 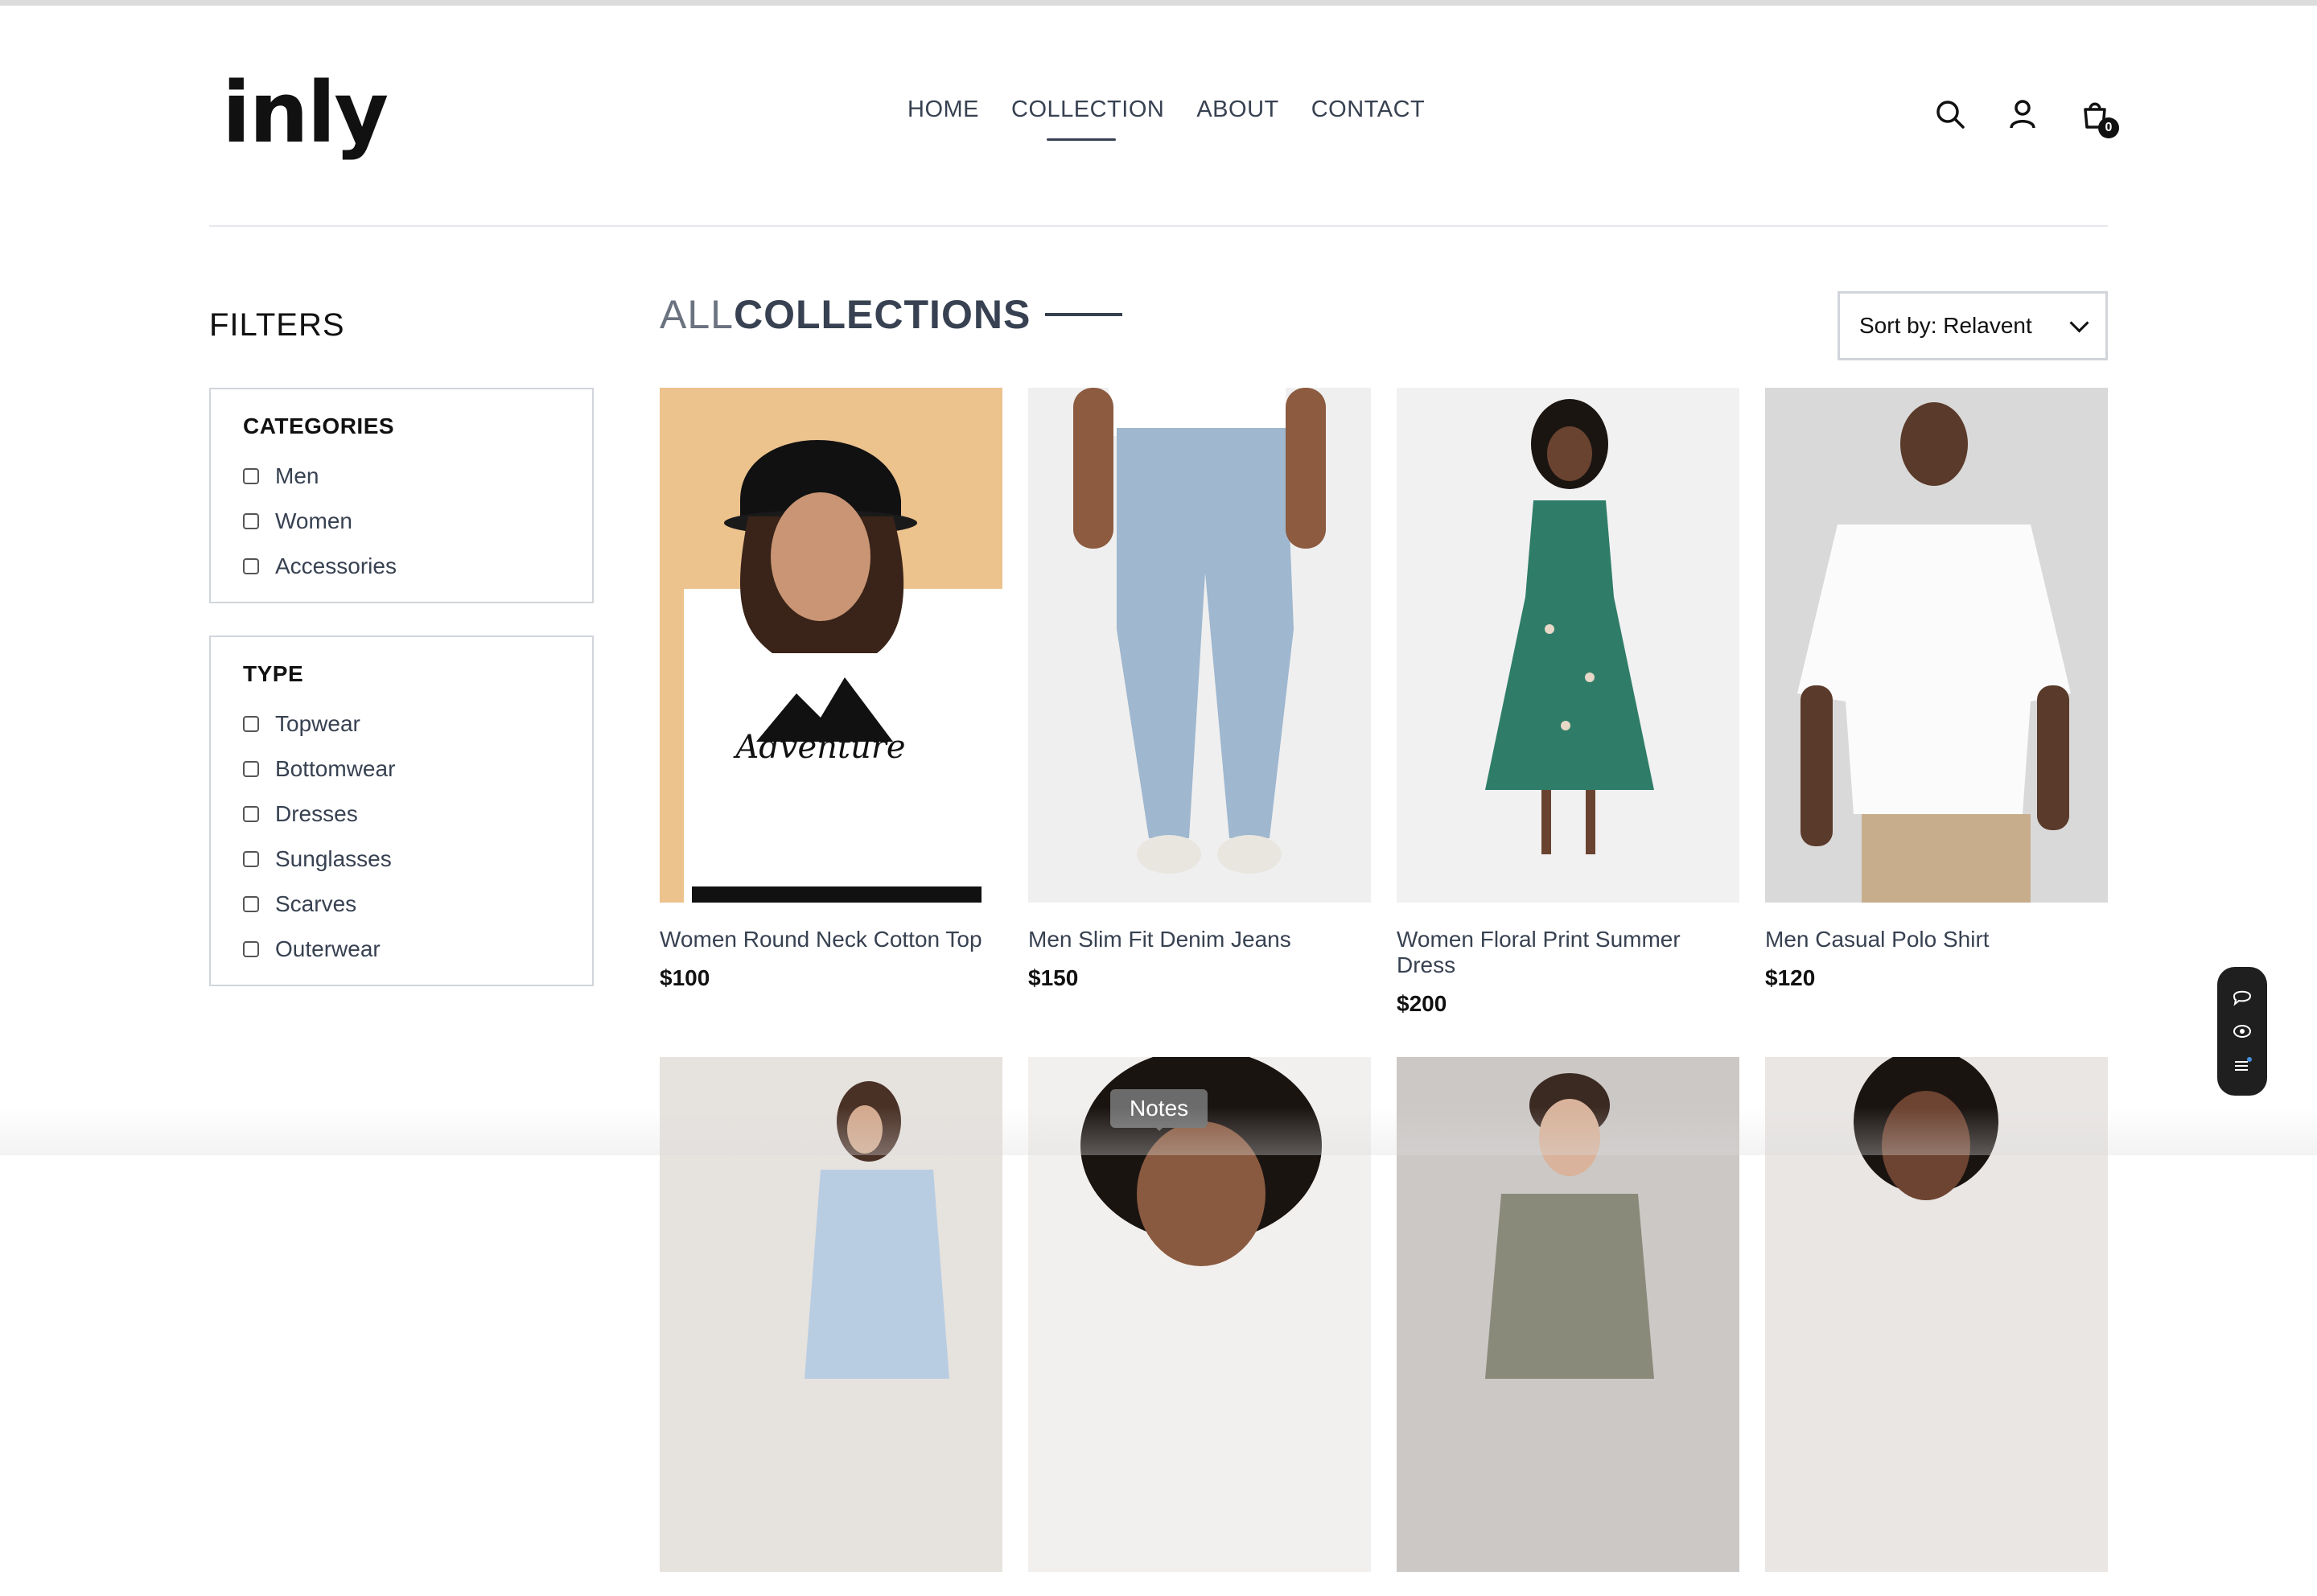 I want to click on chevron-down-icon, so click(x=2079, y=322).